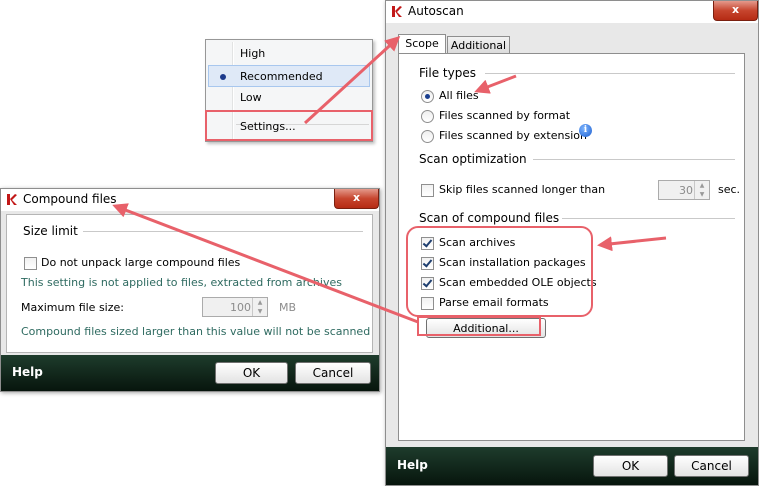 This screenshot has height=486, width=759. I want to click on arrow-to-compound-options, so click(632, 244).